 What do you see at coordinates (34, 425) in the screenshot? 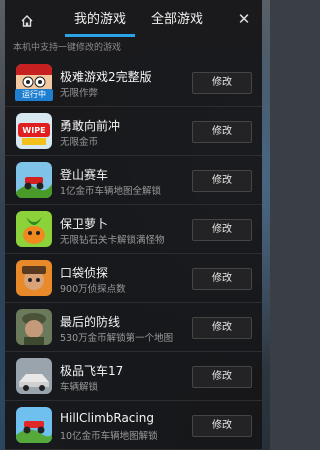
I see `hill-climb-racing-icon` at bounding box center [34, 425].